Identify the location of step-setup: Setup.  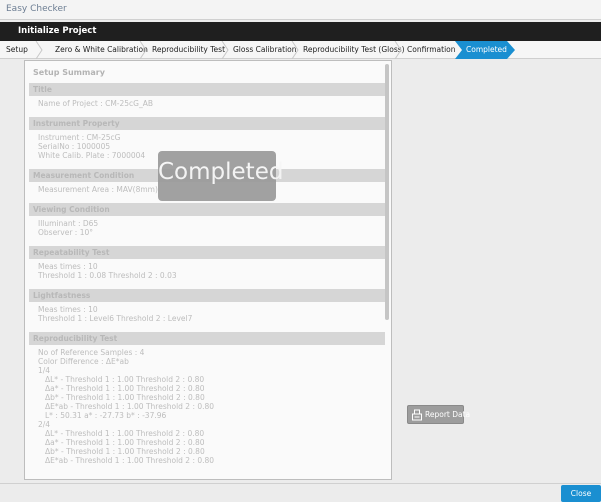
(17, 50).